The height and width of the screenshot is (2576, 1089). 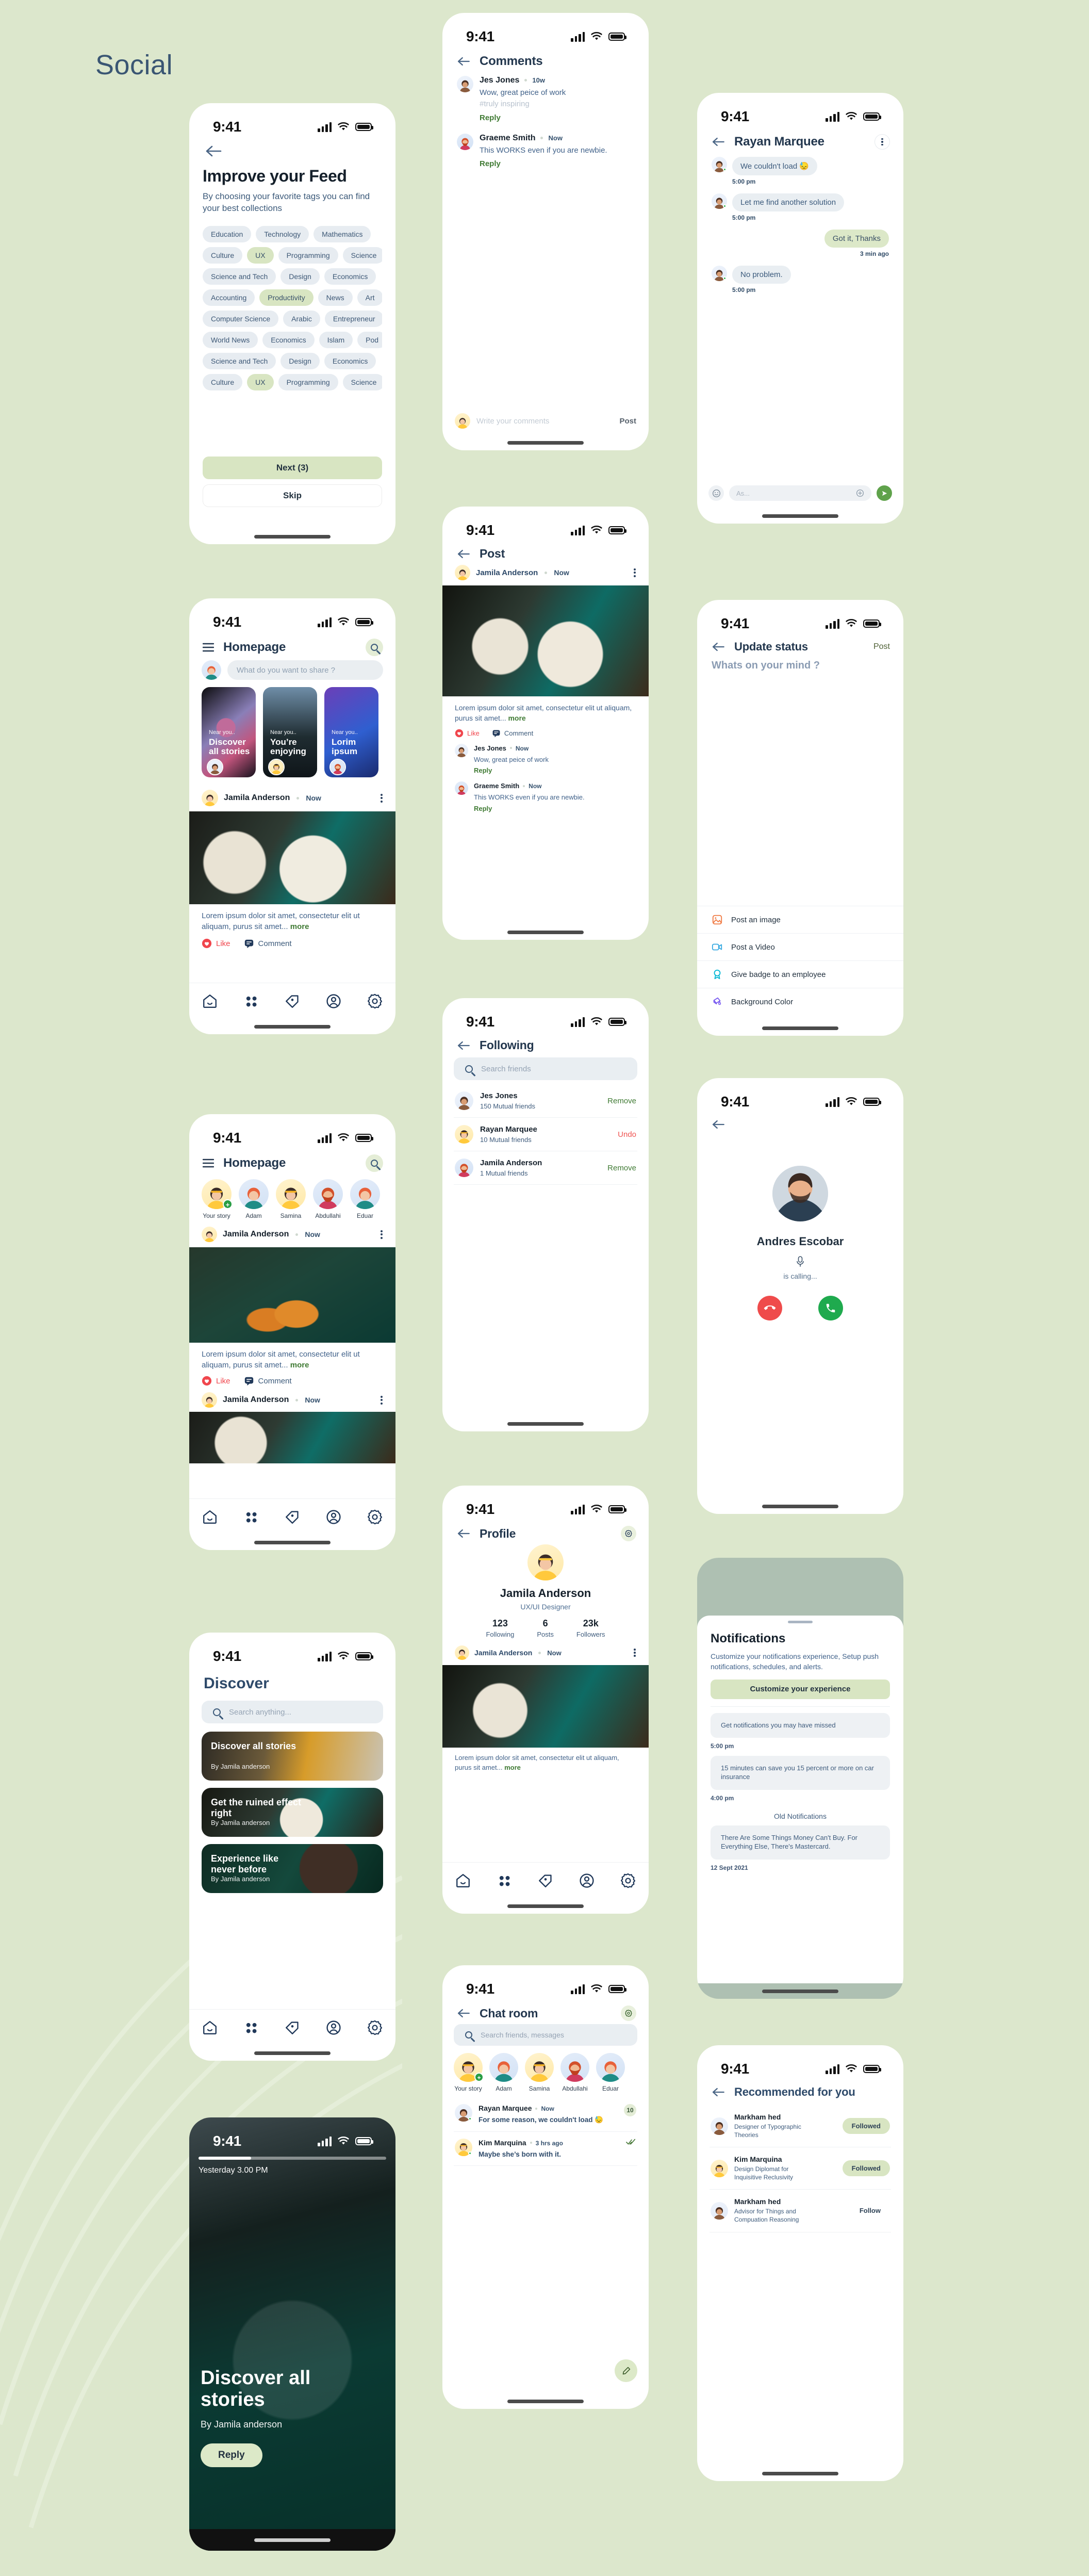 I want to click on story-avatar-eduar: Eduar, so click(x=365, y=1199).